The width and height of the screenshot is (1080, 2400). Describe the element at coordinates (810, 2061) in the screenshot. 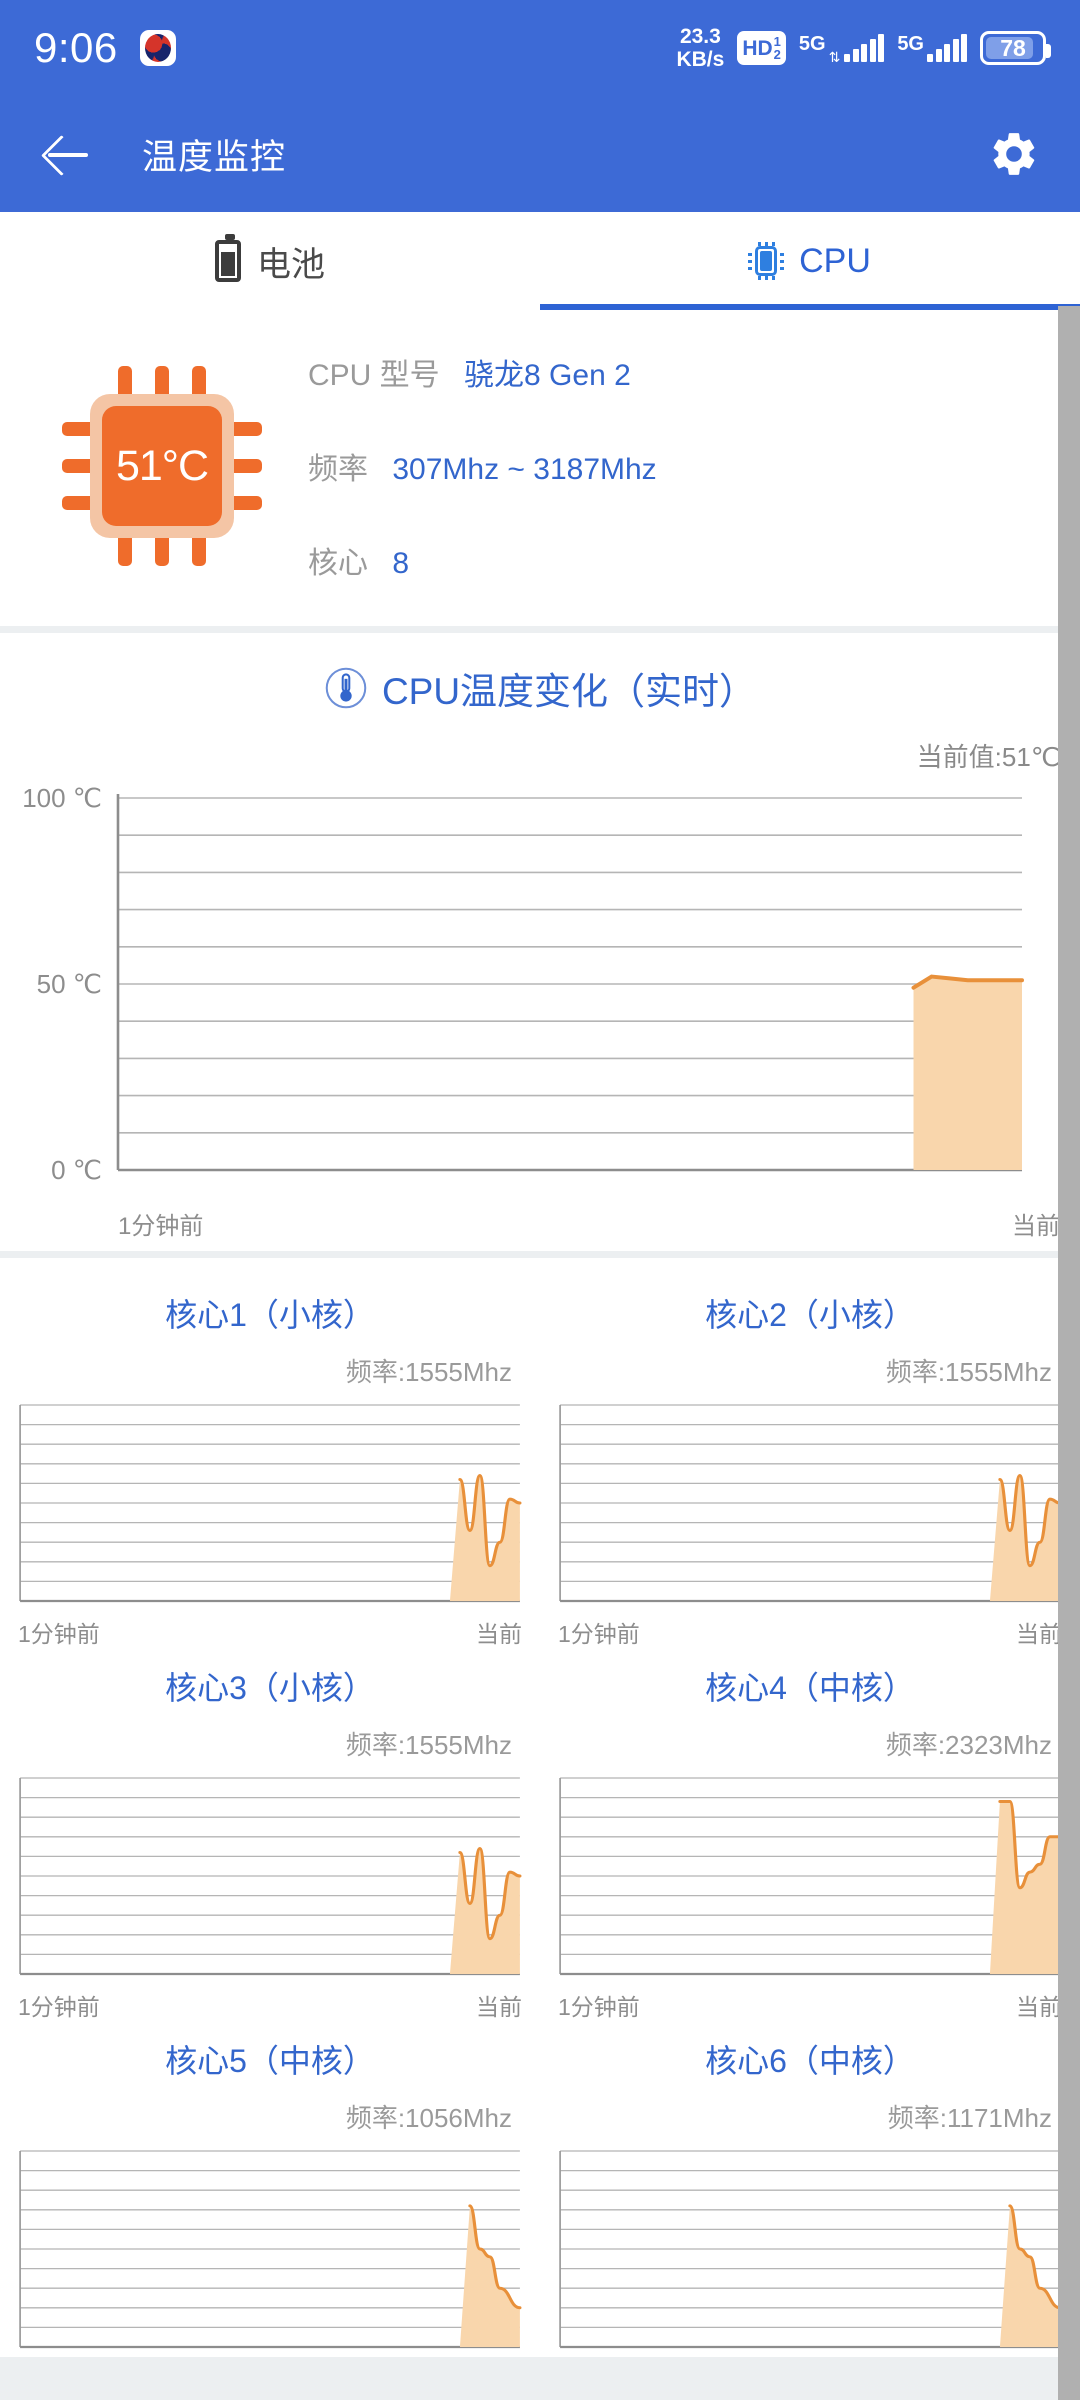

I see `core-title: 核心6（中核）` at that location.